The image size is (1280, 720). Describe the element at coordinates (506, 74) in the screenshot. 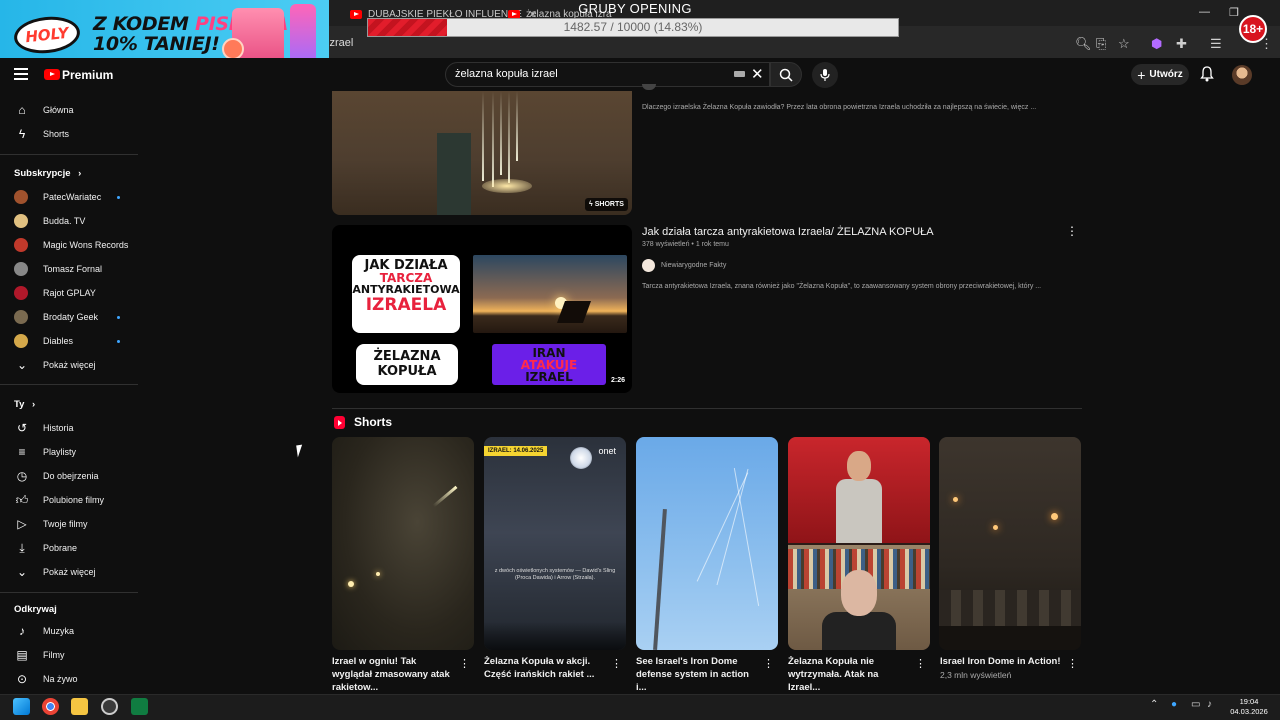

I see `search-query: żelazna kopuła izrael` at that location.